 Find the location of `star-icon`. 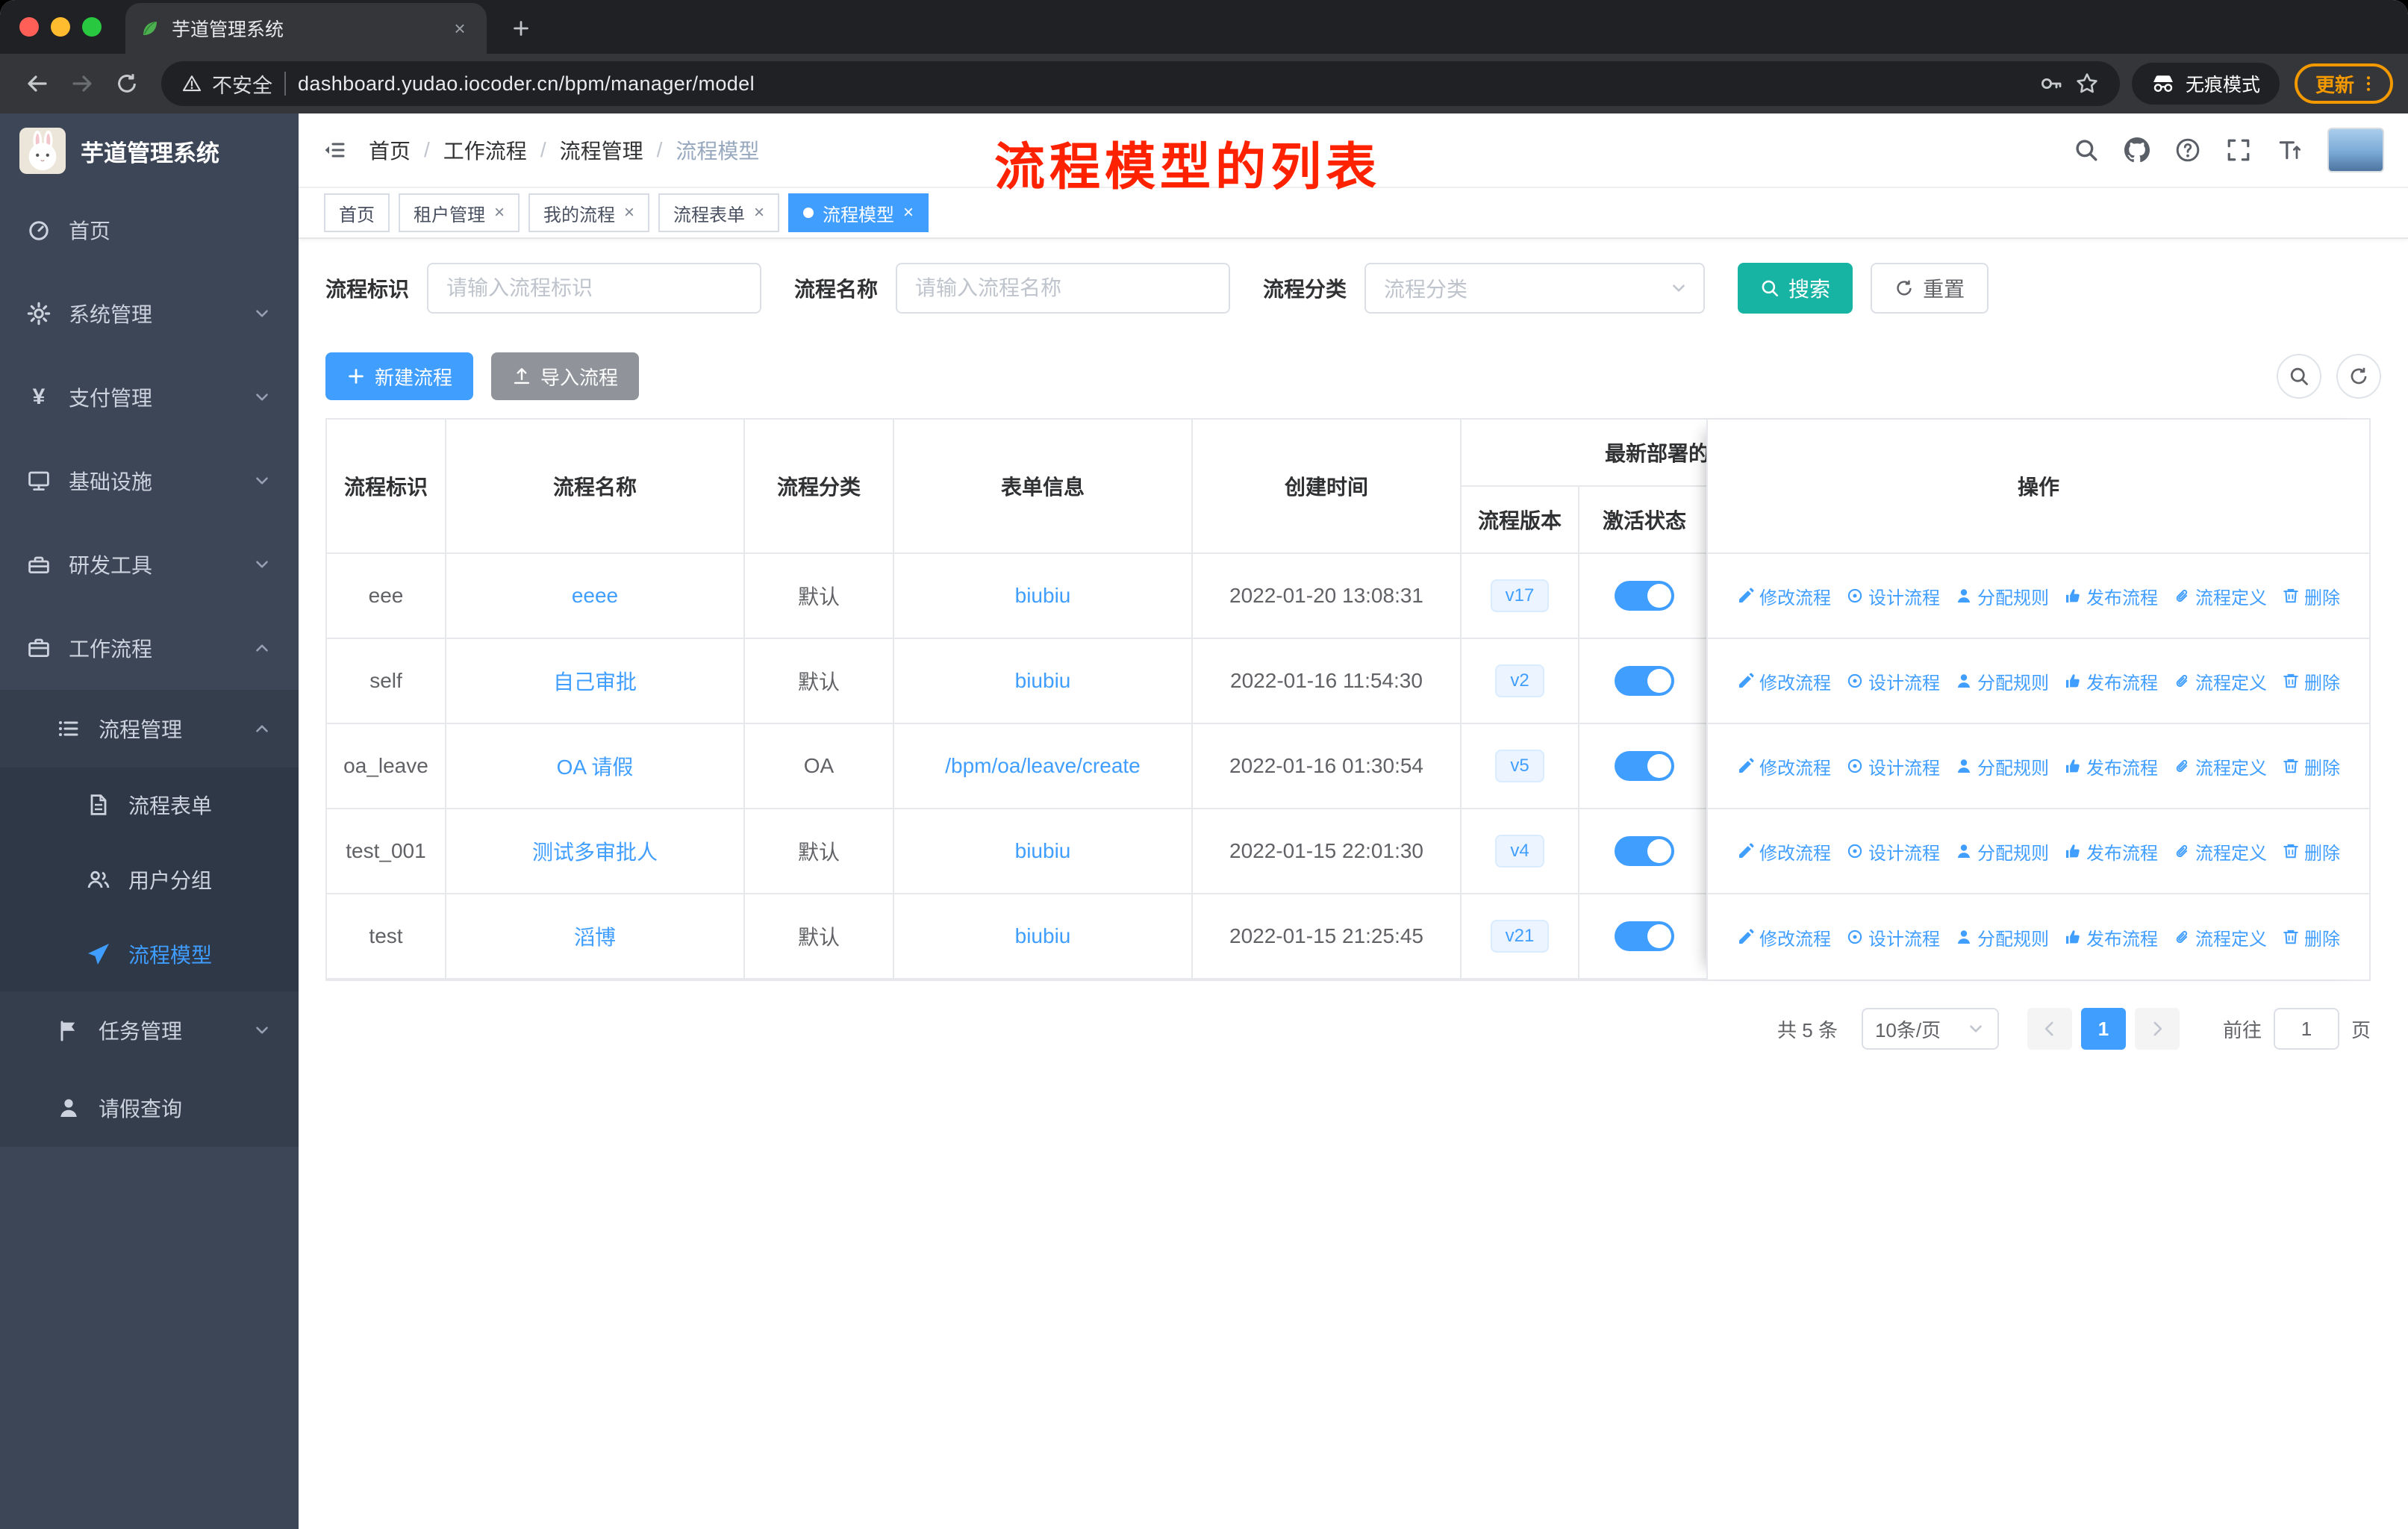

star-icon is located at coordinates (2087, 84).